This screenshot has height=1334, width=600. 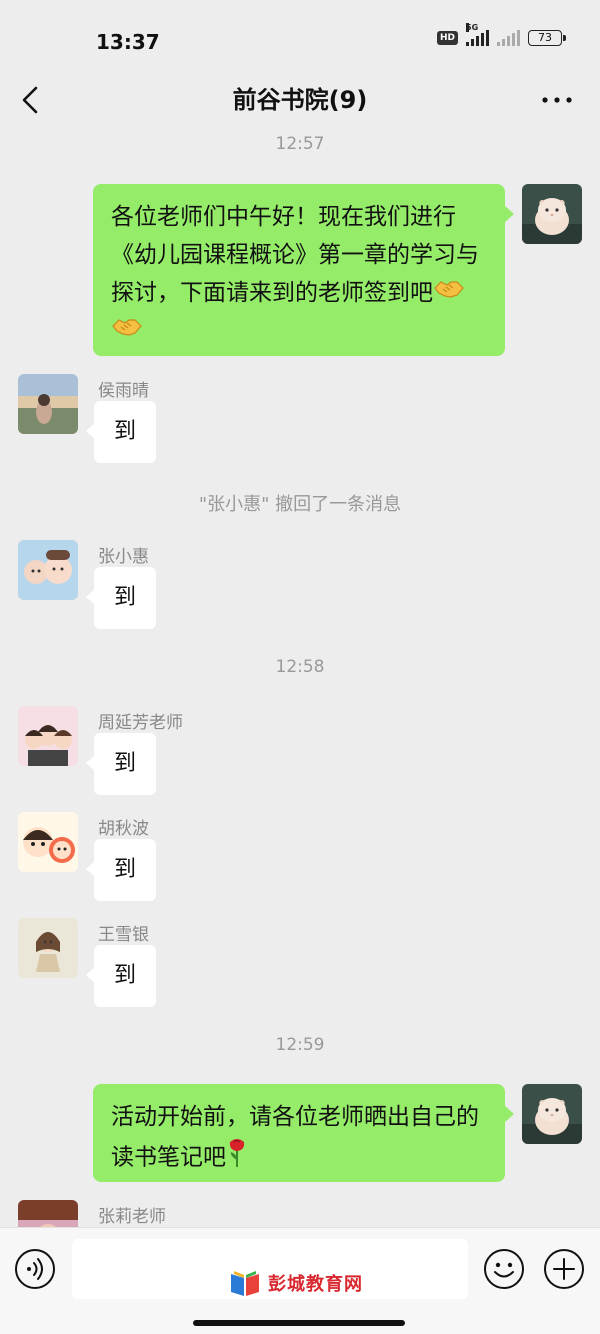 What do you see at coordinates (48, 948) in the screenshot?
I see `avatar-wang-xueyin` at bounding box center [48, 948].